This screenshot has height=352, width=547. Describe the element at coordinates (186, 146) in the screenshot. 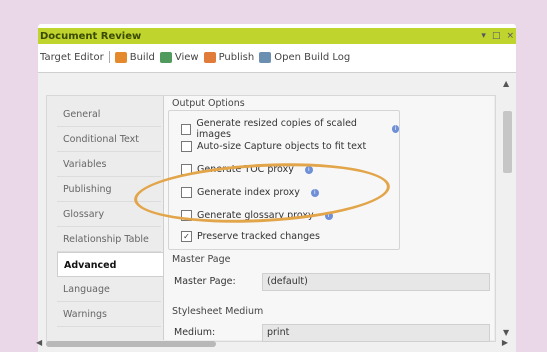

I see `autosize-capture-checkbox` at that location.